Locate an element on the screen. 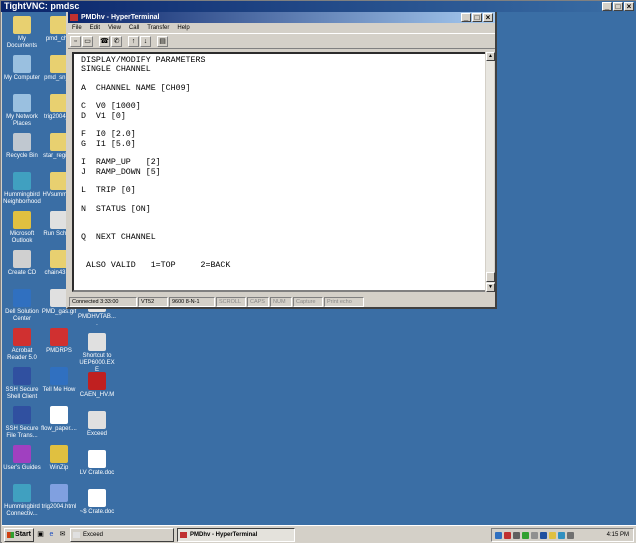 This screenshot has width=636, height=543. new-connection-icon: ▫ is located at coordinates (75, 41).